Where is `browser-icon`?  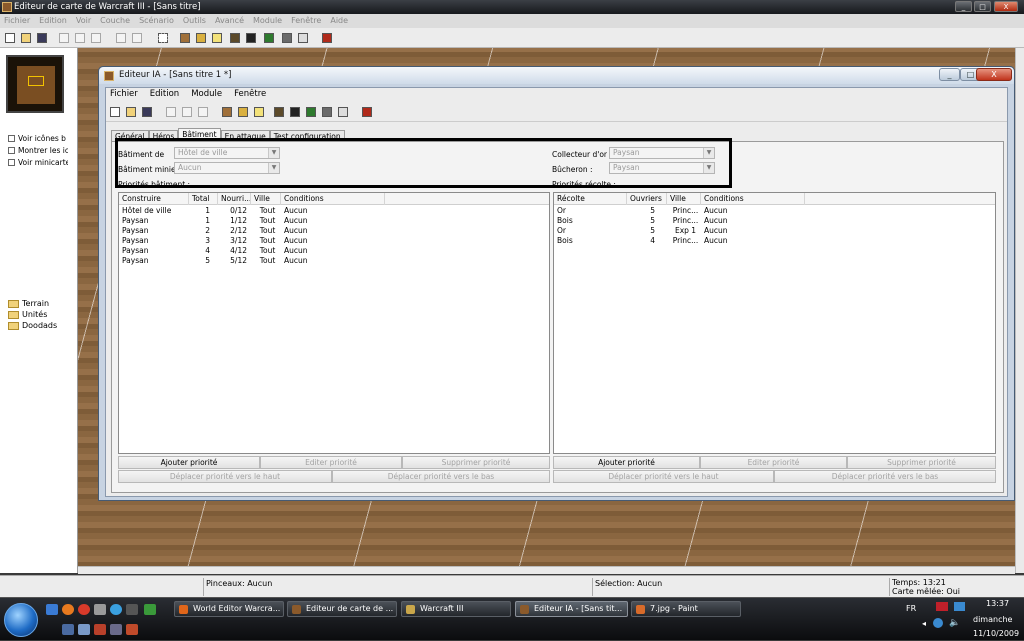
browser-icon is located at coordinates (84, 609).